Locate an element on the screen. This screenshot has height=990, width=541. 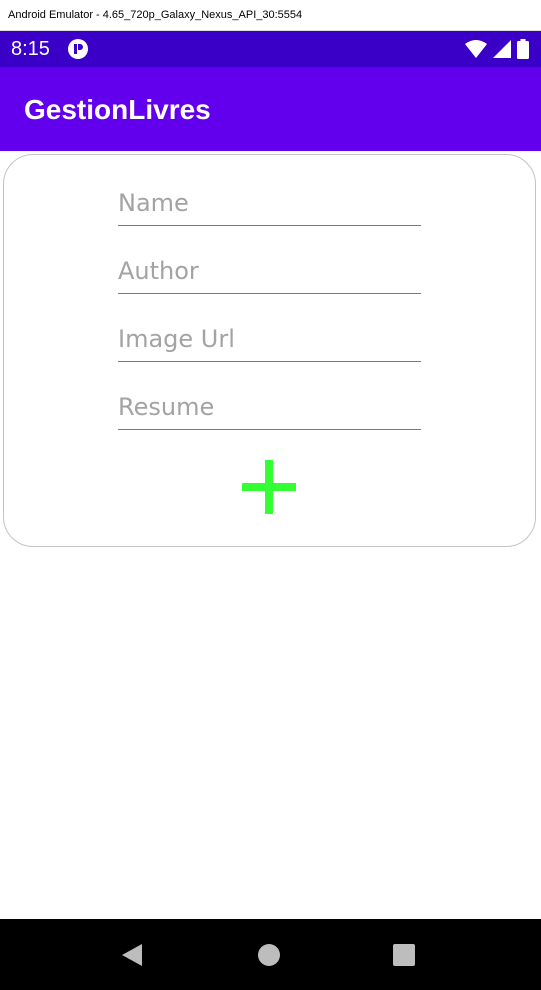
author-input is located at coordinates (269, 271).